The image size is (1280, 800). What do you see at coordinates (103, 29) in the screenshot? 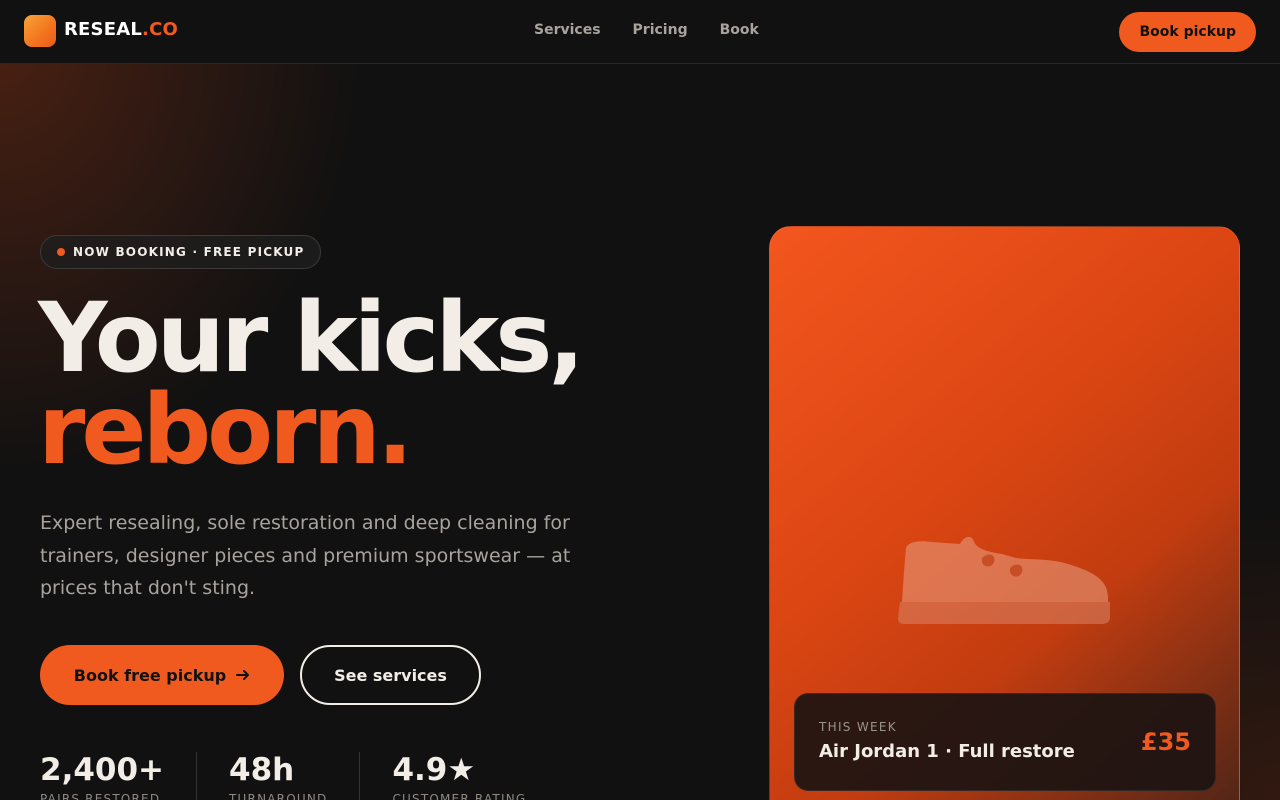
I see `brand-name: RESEAL` at bounding box center [103, 29].